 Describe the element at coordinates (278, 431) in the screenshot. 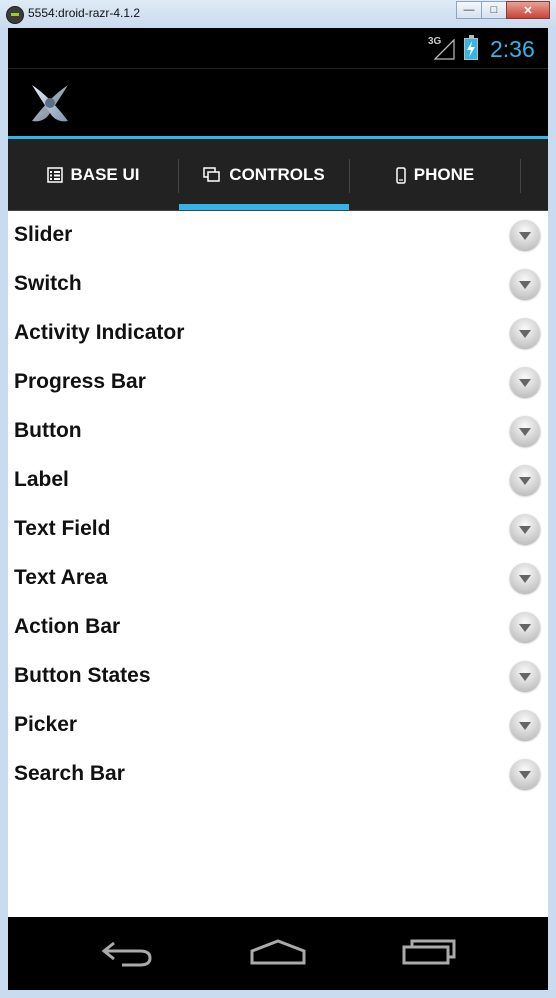

I see `list-item: Button` at that location.